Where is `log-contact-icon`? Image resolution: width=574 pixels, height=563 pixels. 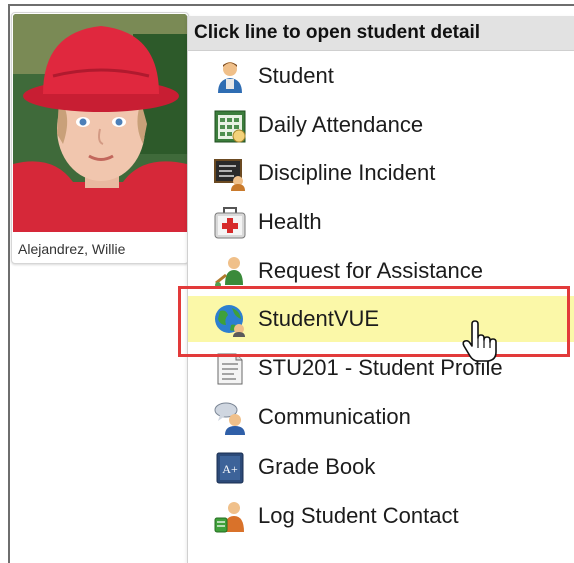
log-contact-icon is located at coordinates (230, 517).